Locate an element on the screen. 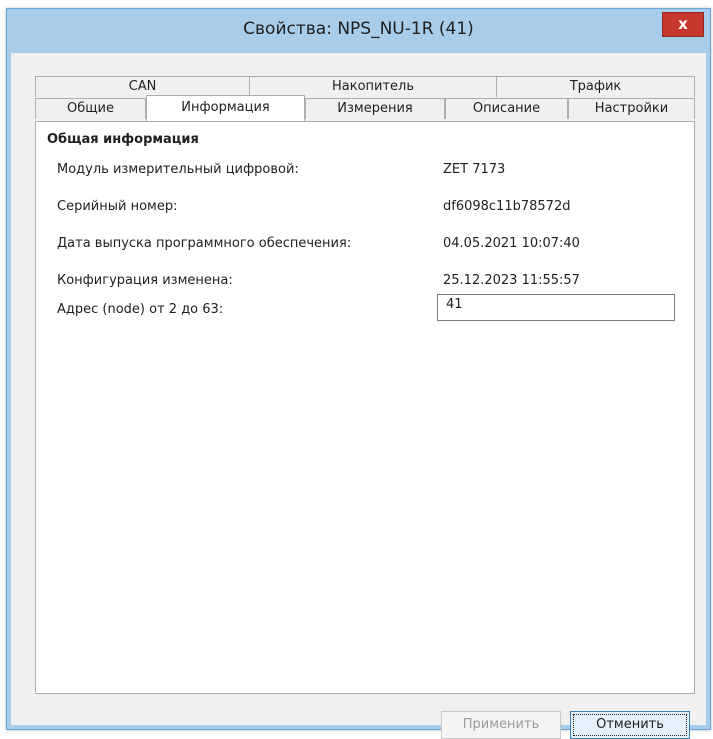  window-title: Свойства: NPS_NU-1R (41) is located at coordinates (358, 29).